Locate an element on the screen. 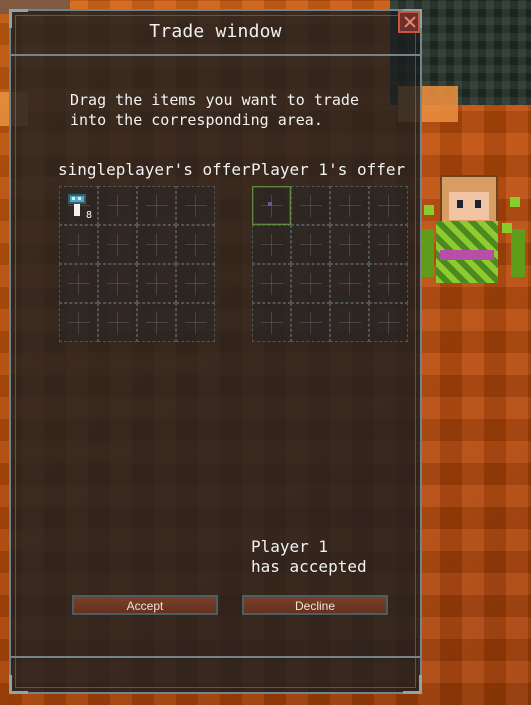  left-offer-label: singleplayer's offer is located at coordinates (154, 169).